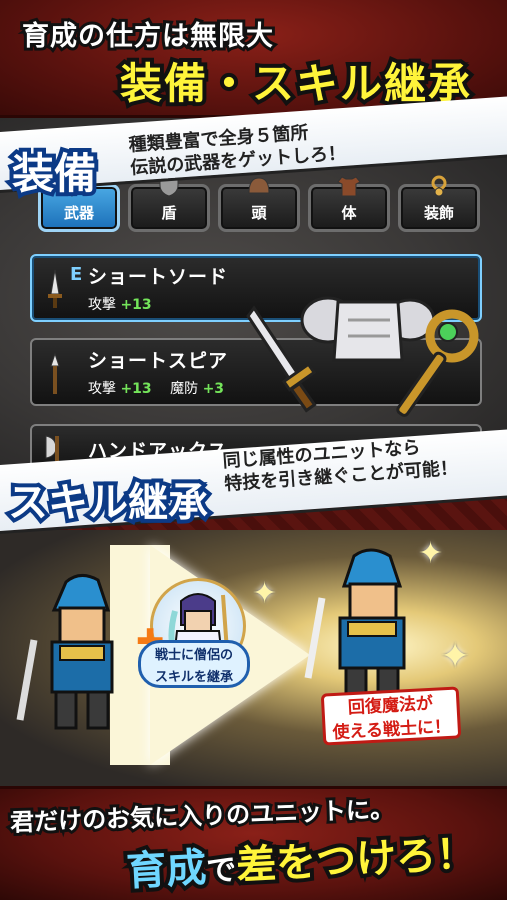 Image resolution: width=507 pixels, height=900 pixels. Describe the element at coordinates (108, 503) in the screenshot. I see `skill-badge: スキル継承` at that location.